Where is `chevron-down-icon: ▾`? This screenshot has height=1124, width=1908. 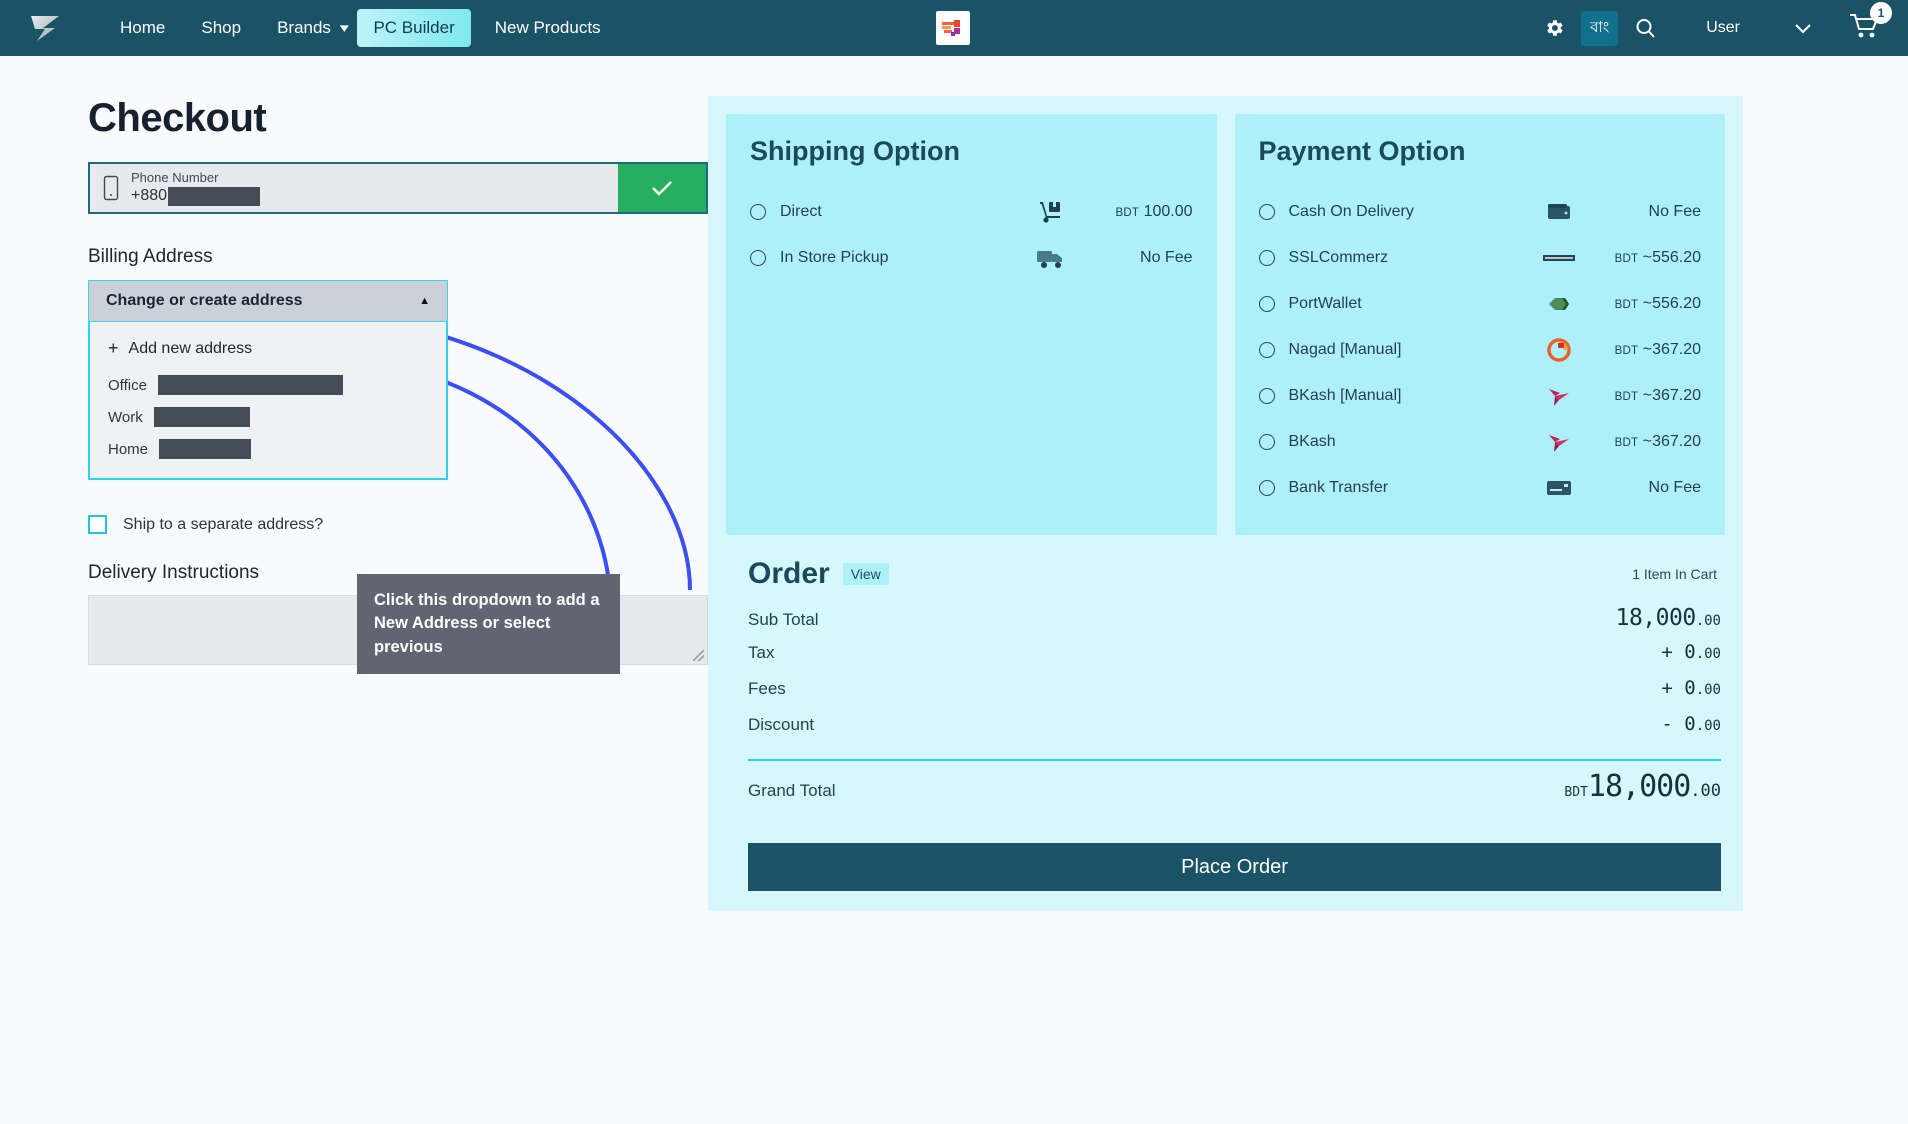
chevron-down-icon: ▾ is located at coordinates (344, 28).